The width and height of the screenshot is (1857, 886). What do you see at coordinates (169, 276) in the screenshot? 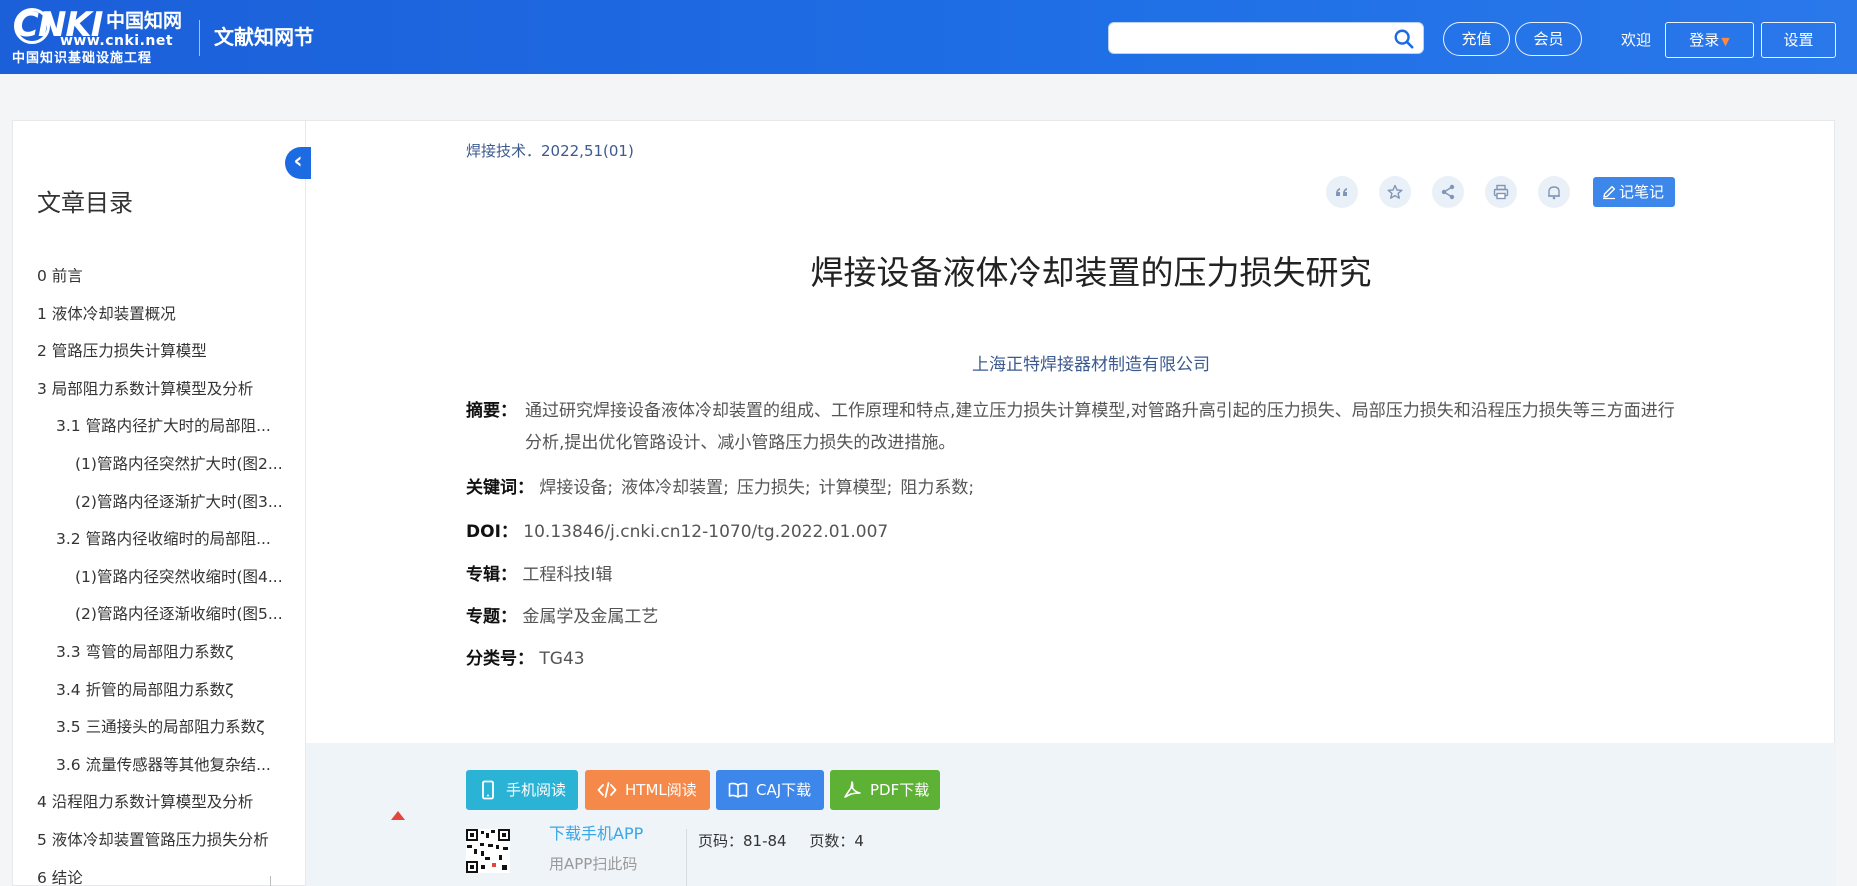
I see `toc-item: 0 前言` at bounding box center [169, 276].